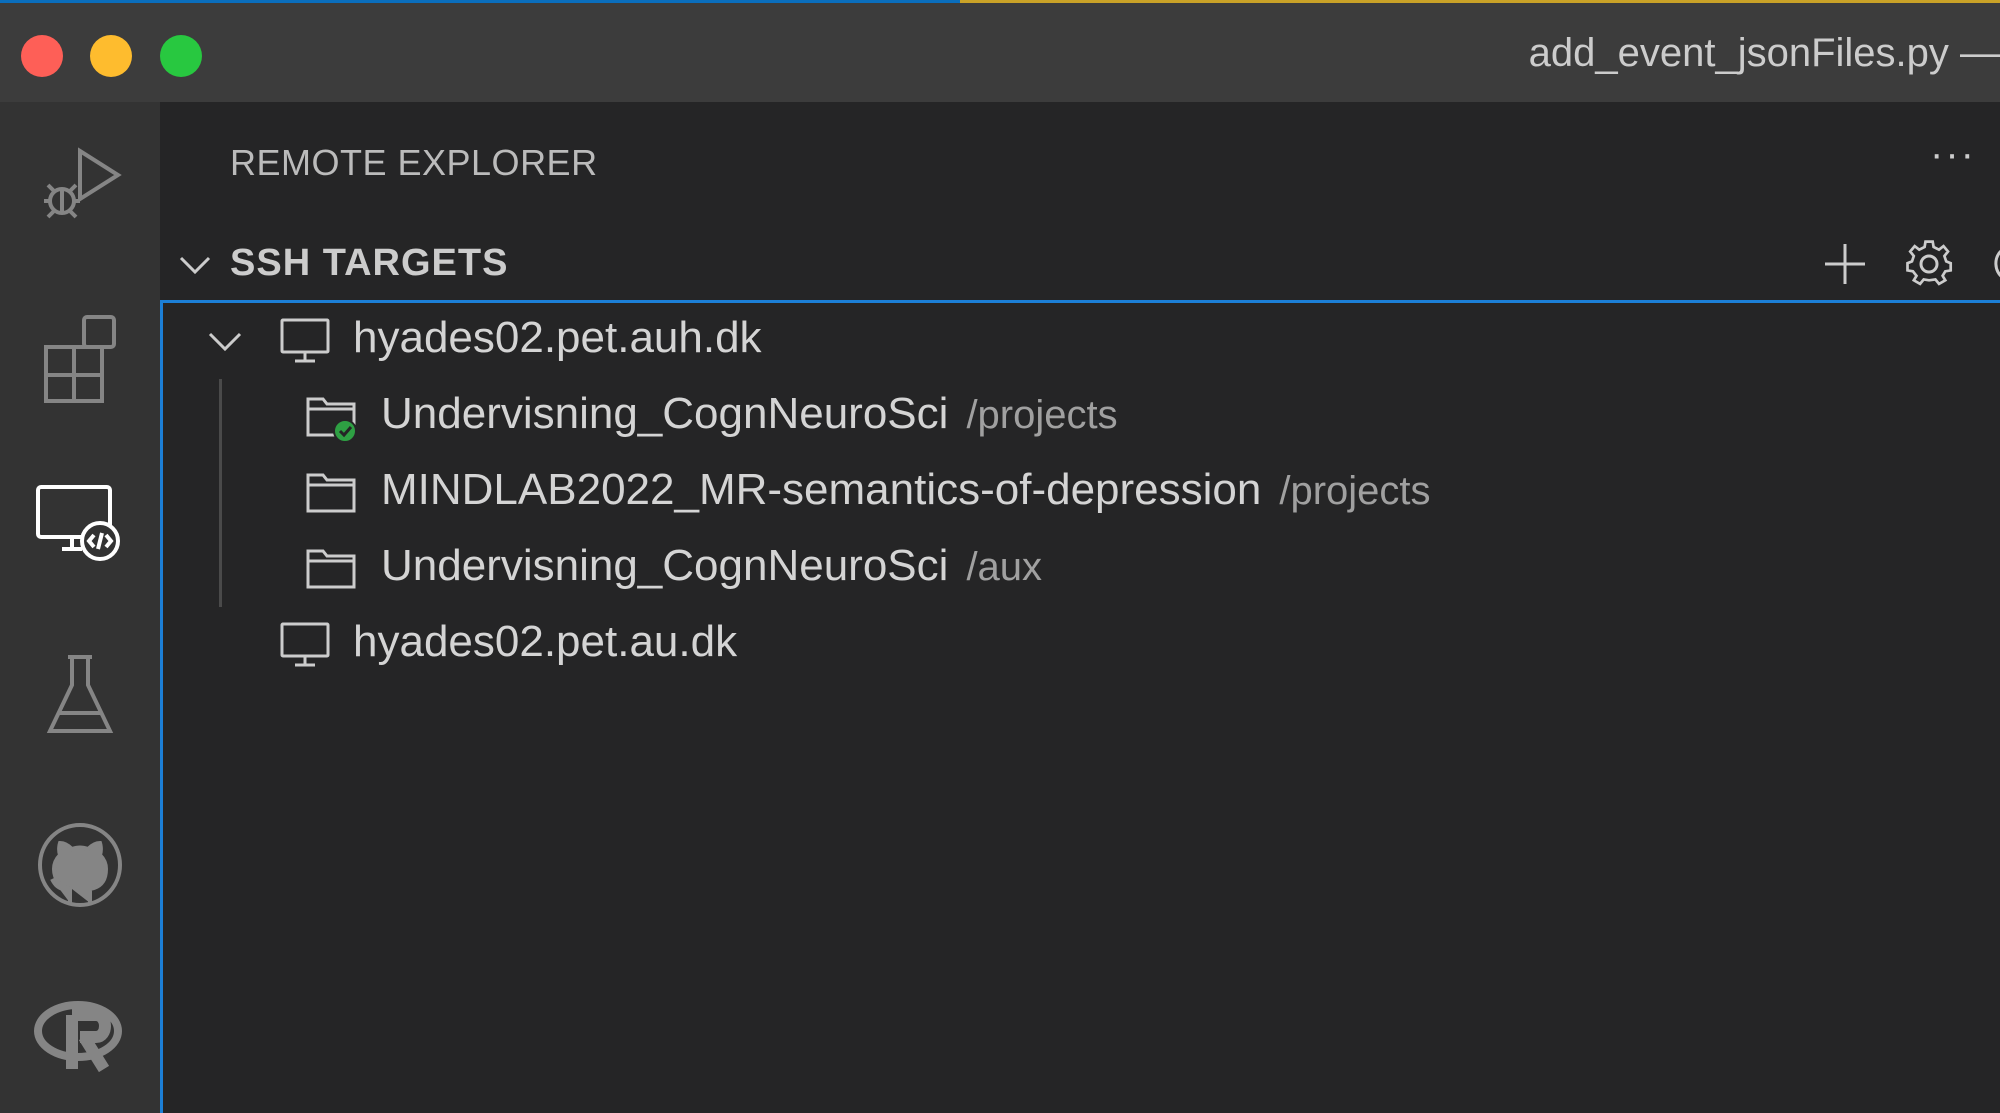  Describe the element at coordinates (80, 359) in the screenshot. I see `extensions-icon` at that location.